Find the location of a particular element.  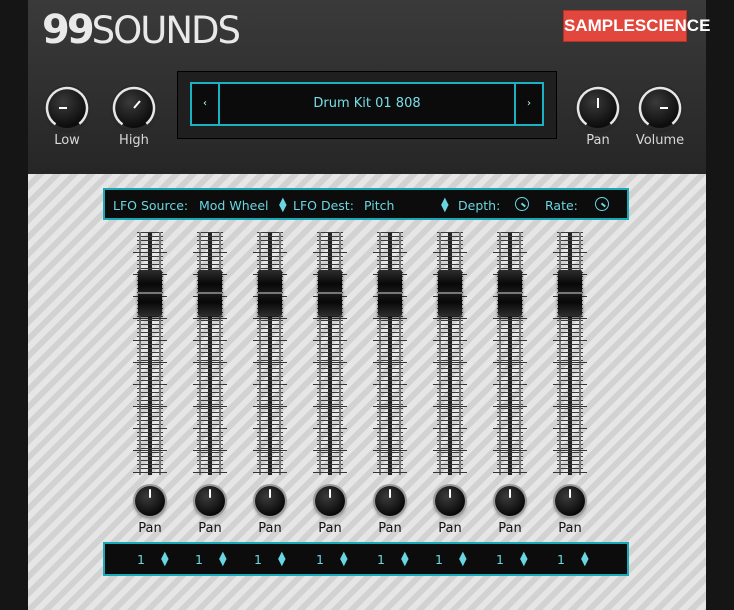

next-preset-button: › is located at coordinates (528, 104).